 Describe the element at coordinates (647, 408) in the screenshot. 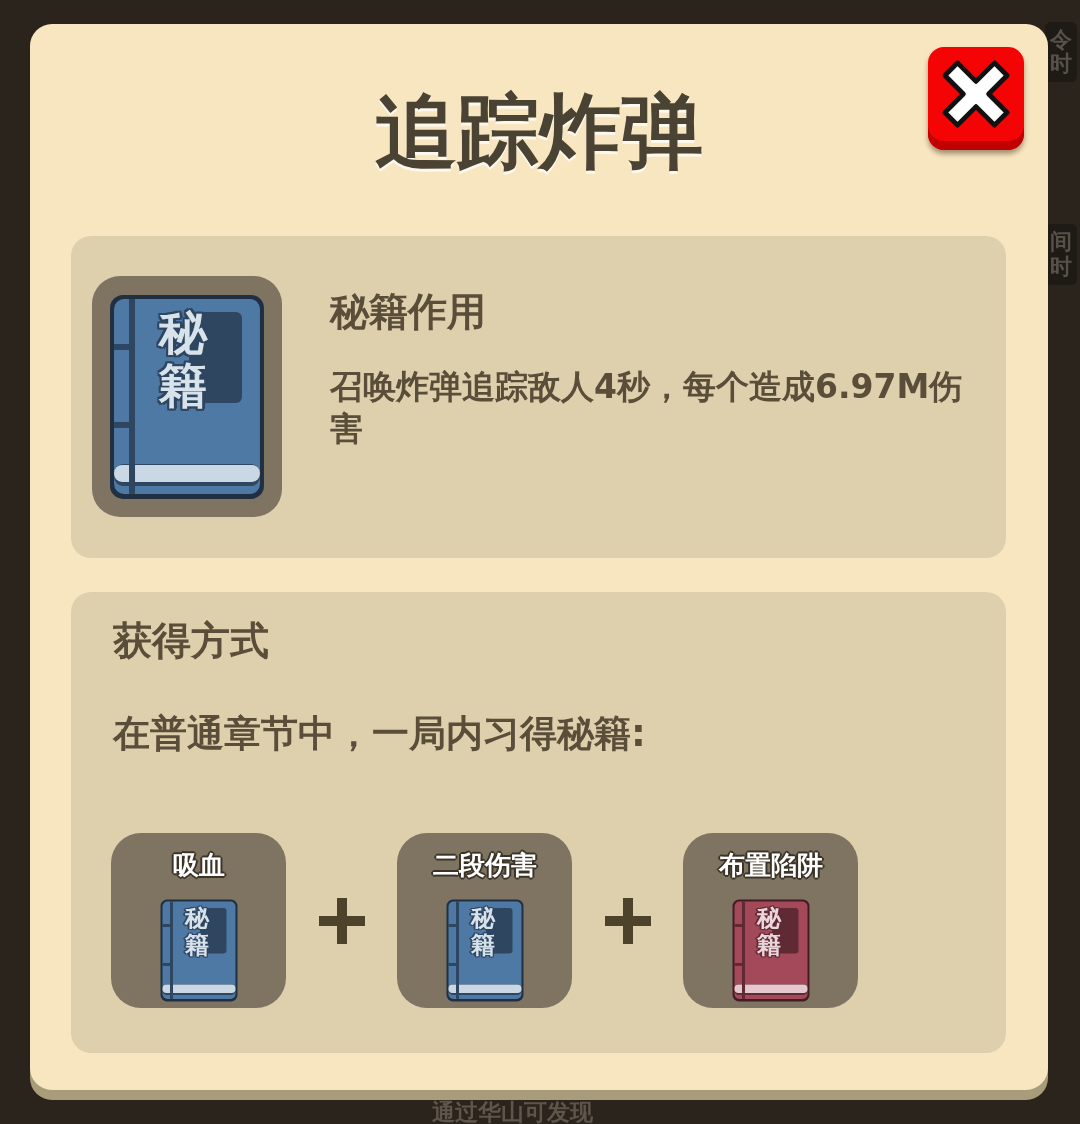

I see `effect-description: 召唤炸弹追踪敌人4秒，每个造成6.97M伤害` at that location.